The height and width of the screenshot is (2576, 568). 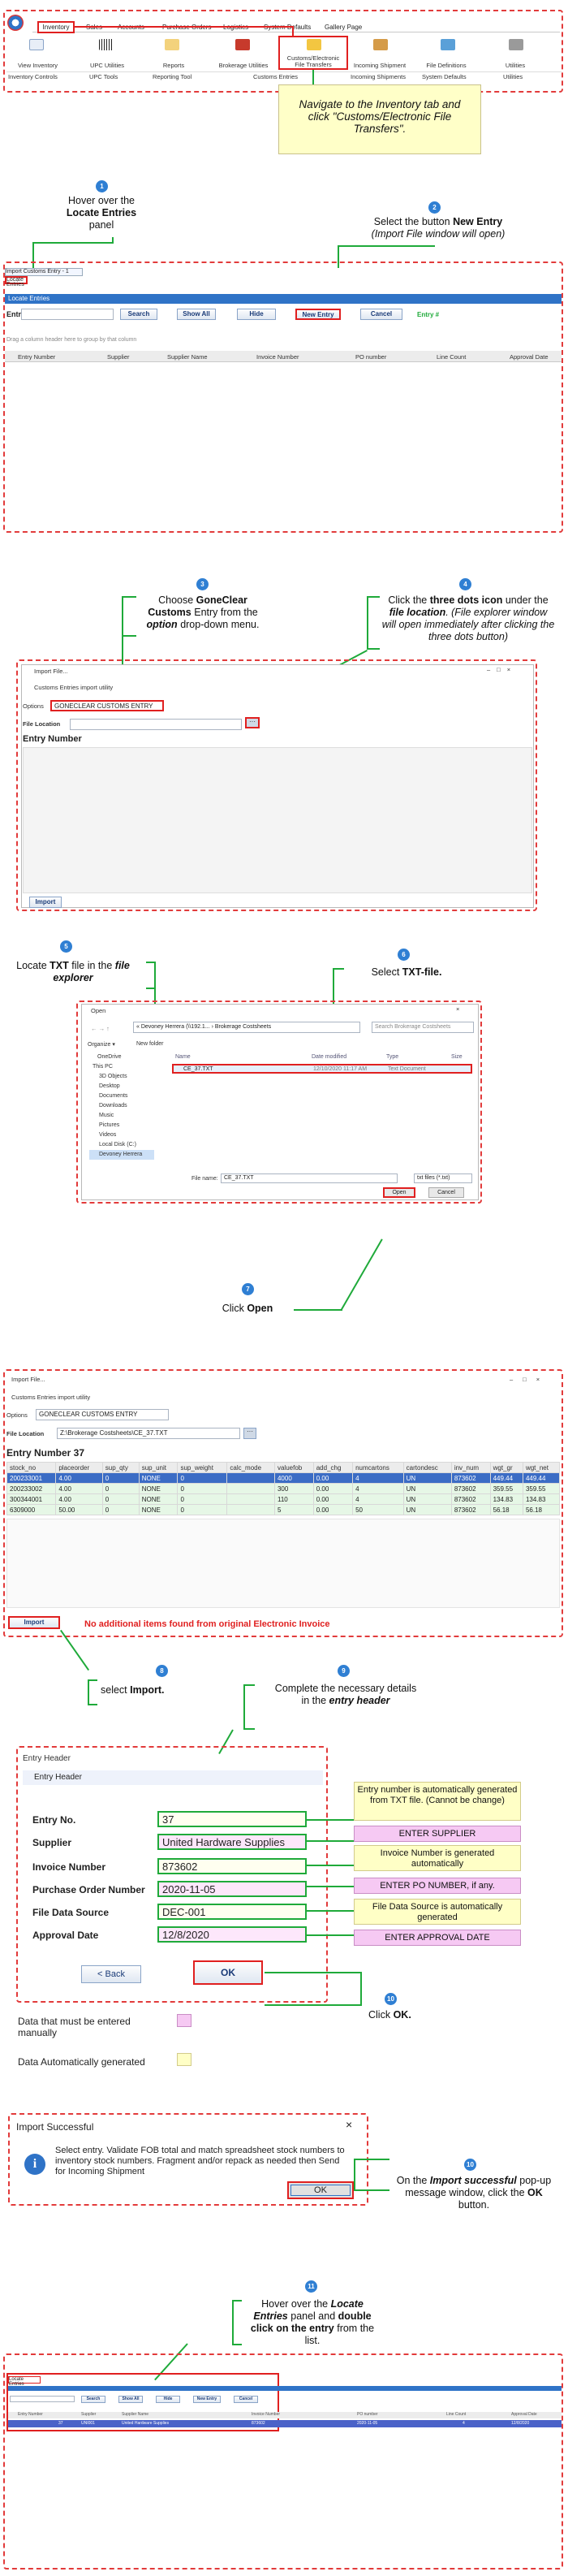 I want to click on new-folder-button: New folder, so click(x=149, y=1044).